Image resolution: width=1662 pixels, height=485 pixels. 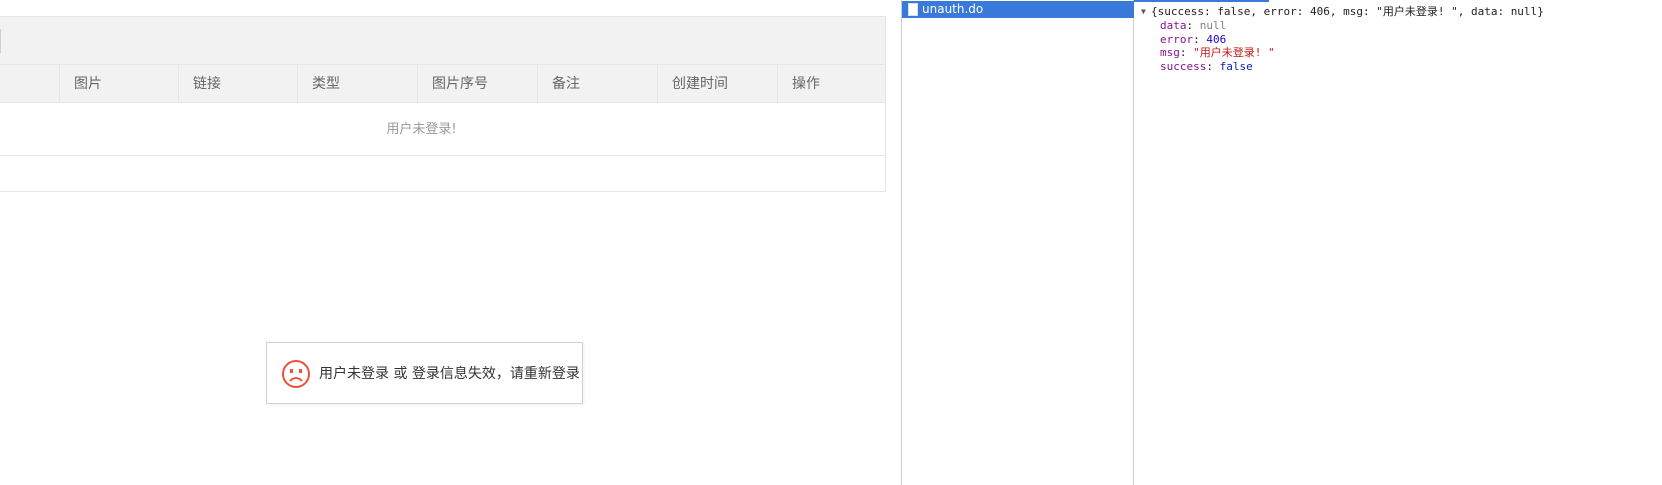 I want to click on column-header-image-index: 图片序号, so click(x=477, y=84).